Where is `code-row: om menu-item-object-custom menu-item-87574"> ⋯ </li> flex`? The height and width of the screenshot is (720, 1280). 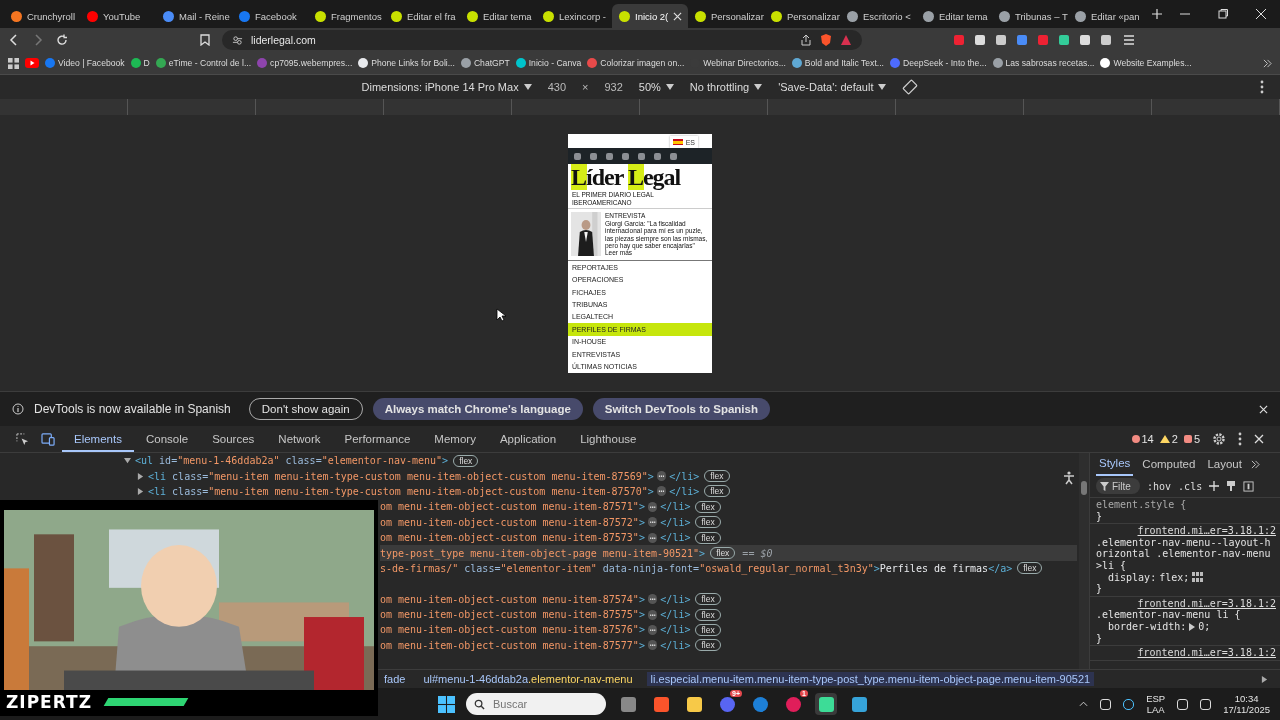 code-row: om menu-item-object-custom menu-item-87574"> ⋯ </li> flex is located at coordinates (550, 599).